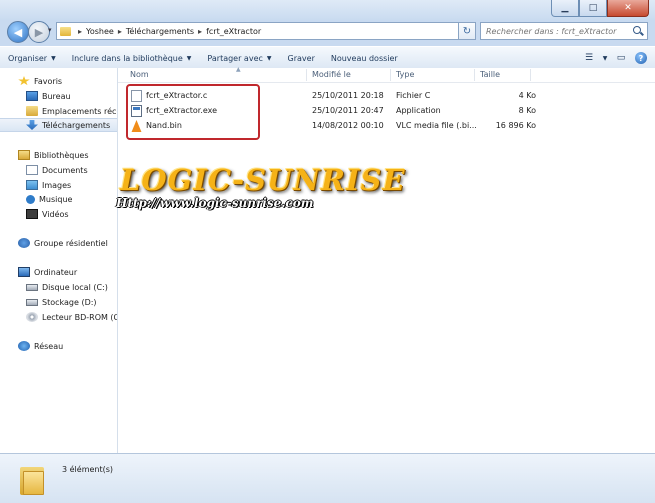 The height and width of the screenshot is (503, 655). I want to click on window-controls: ▁ □ ✕, so click(600, 8).